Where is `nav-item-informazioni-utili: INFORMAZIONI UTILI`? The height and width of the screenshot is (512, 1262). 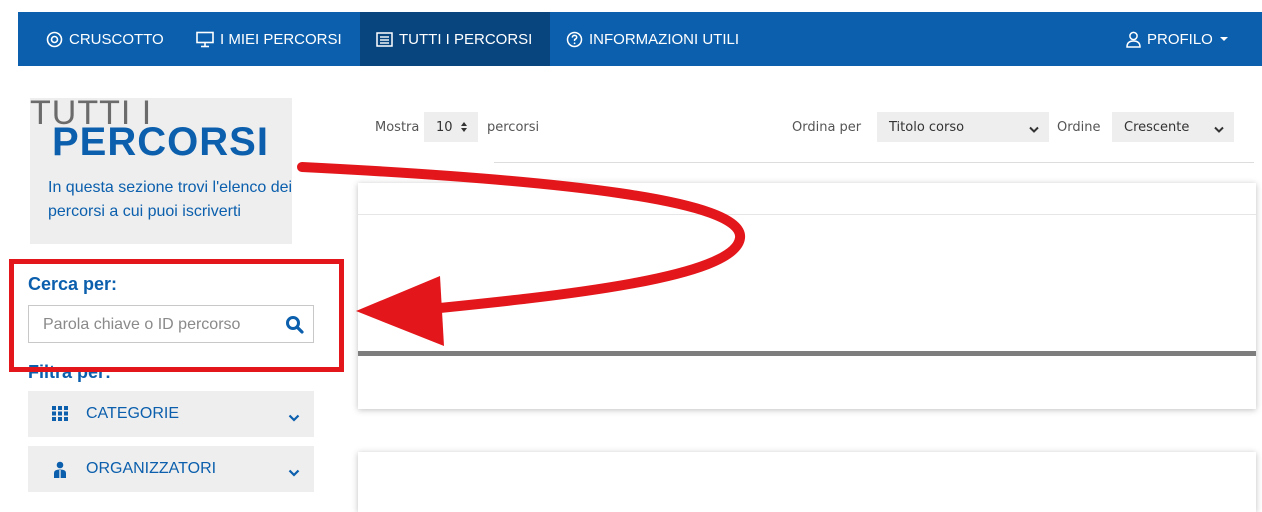
nav-item-informazioni-utili: INFORMAZIONI UTILI is located at coordinates (652, 39).